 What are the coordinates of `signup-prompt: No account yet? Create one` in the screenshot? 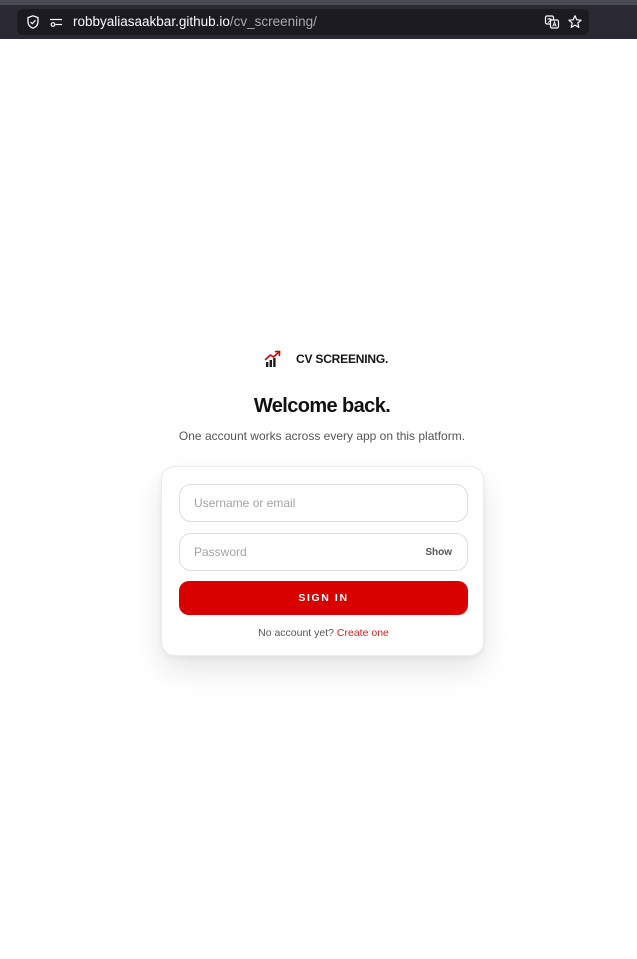 It's located at (323, 633).